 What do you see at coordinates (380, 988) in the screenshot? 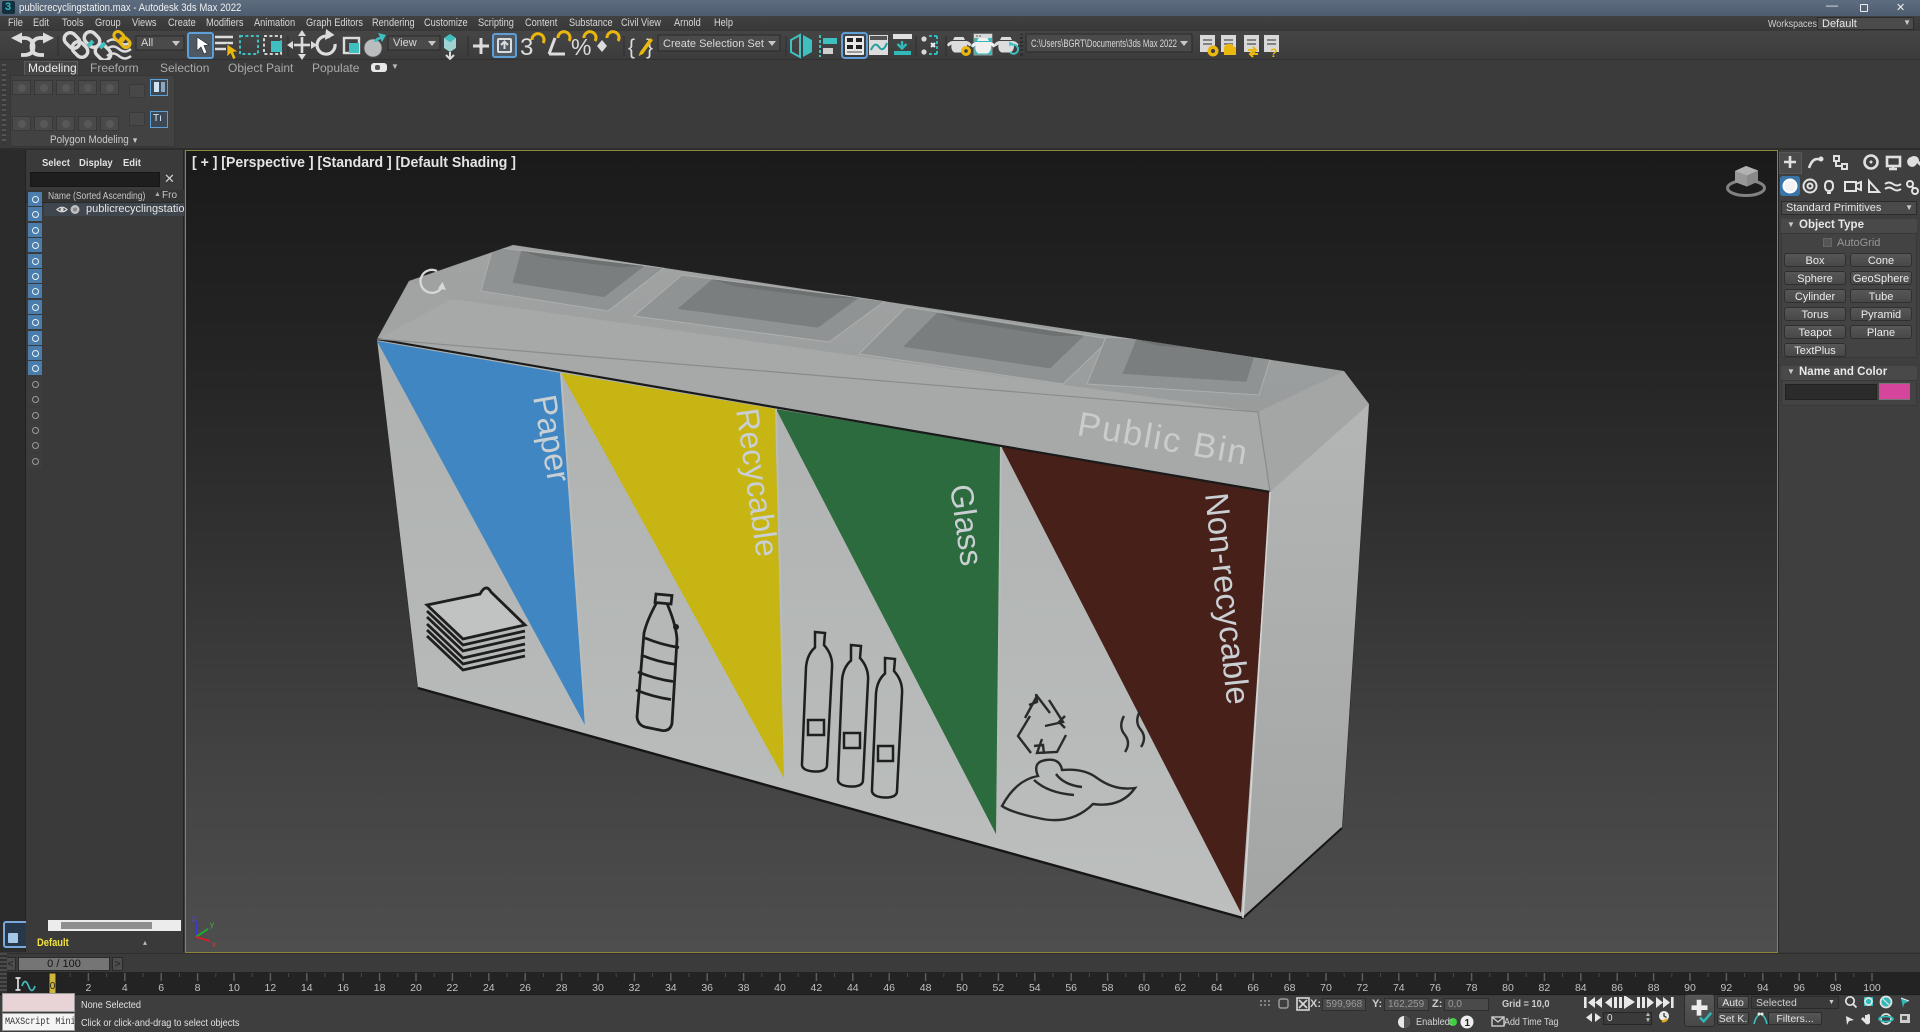
I see `svg-text: 18` at bounding box center [380, 988].